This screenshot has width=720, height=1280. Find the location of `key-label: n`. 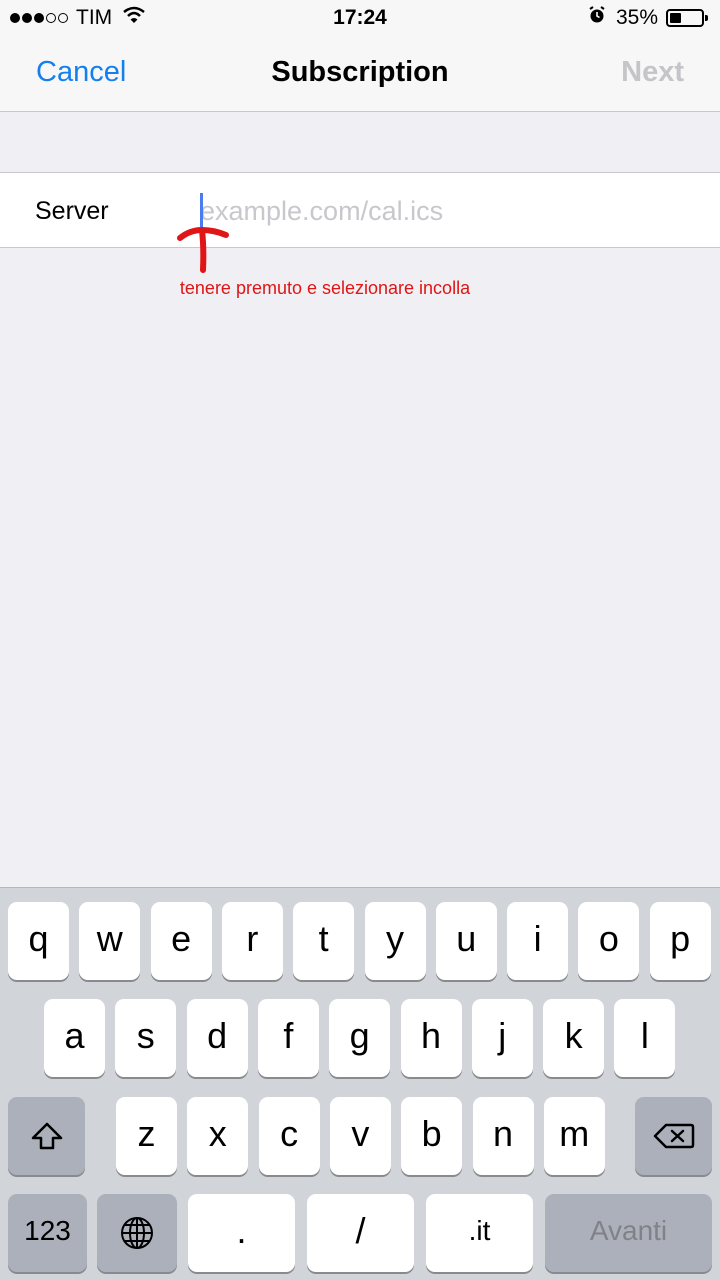

key-label: n is located at coordinates (503, 1133).